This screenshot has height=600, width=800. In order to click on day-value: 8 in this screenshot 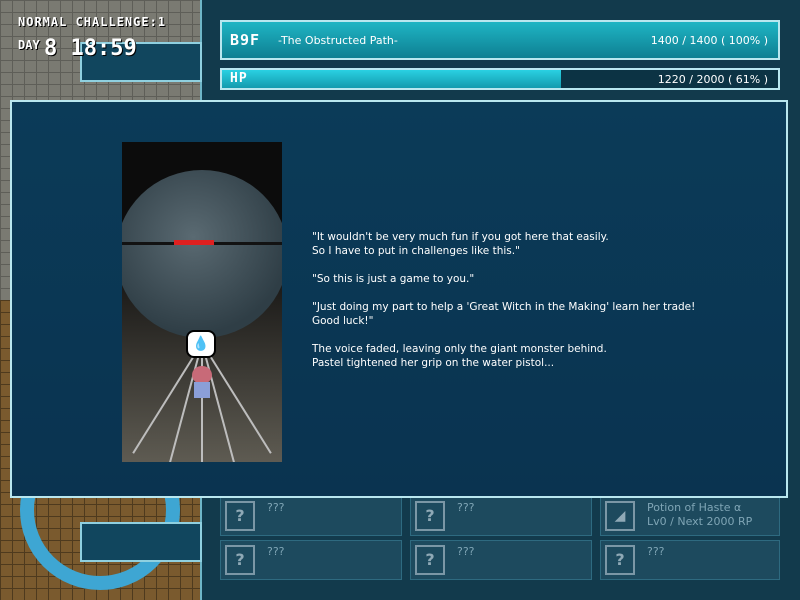, I will do `click(51, 48)`.